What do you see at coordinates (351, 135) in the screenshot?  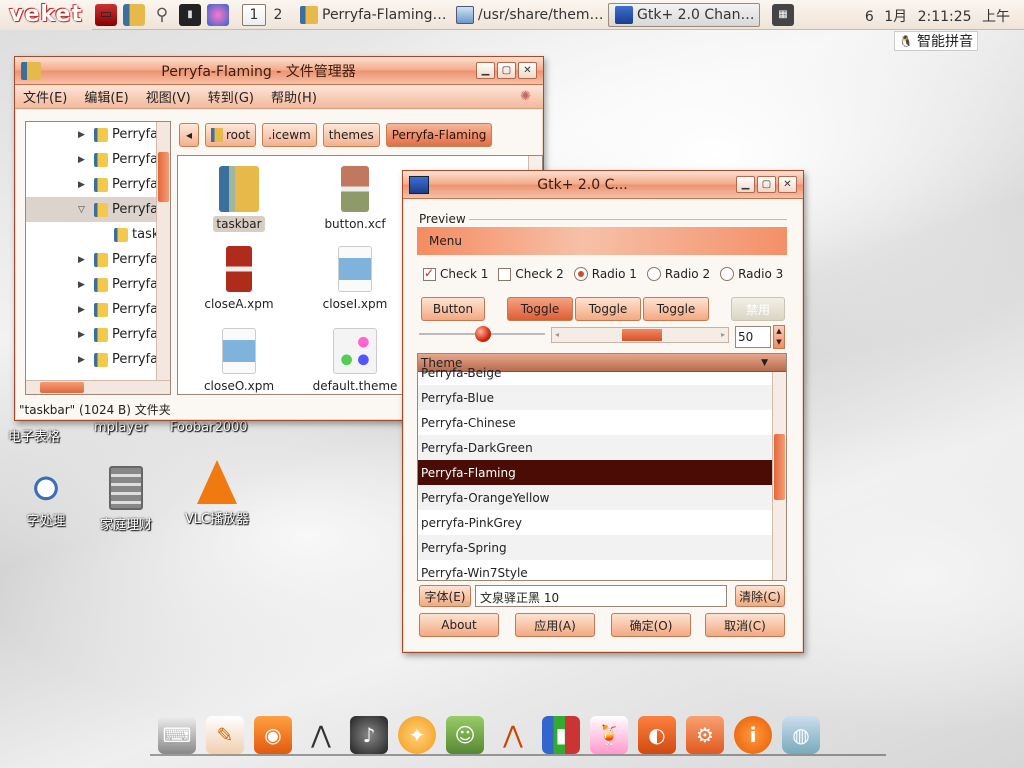 I see `path-segment-themes: themes` at bounding box center [351, 135].